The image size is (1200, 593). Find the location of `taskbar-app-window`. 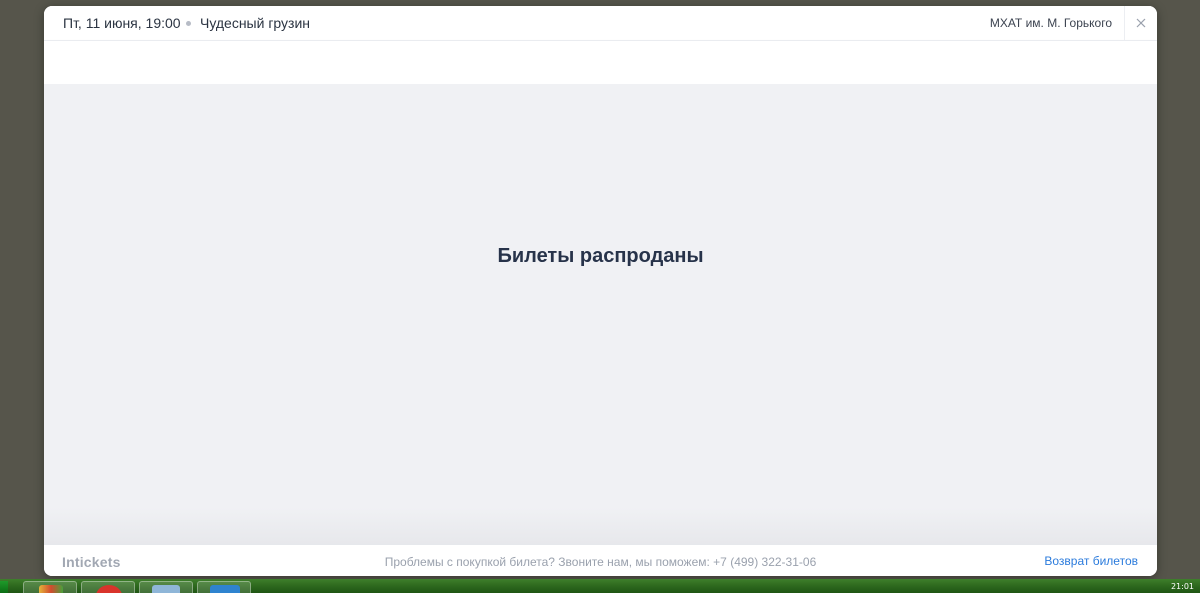

taskbar-app-window is located at coordinates (166, 587).